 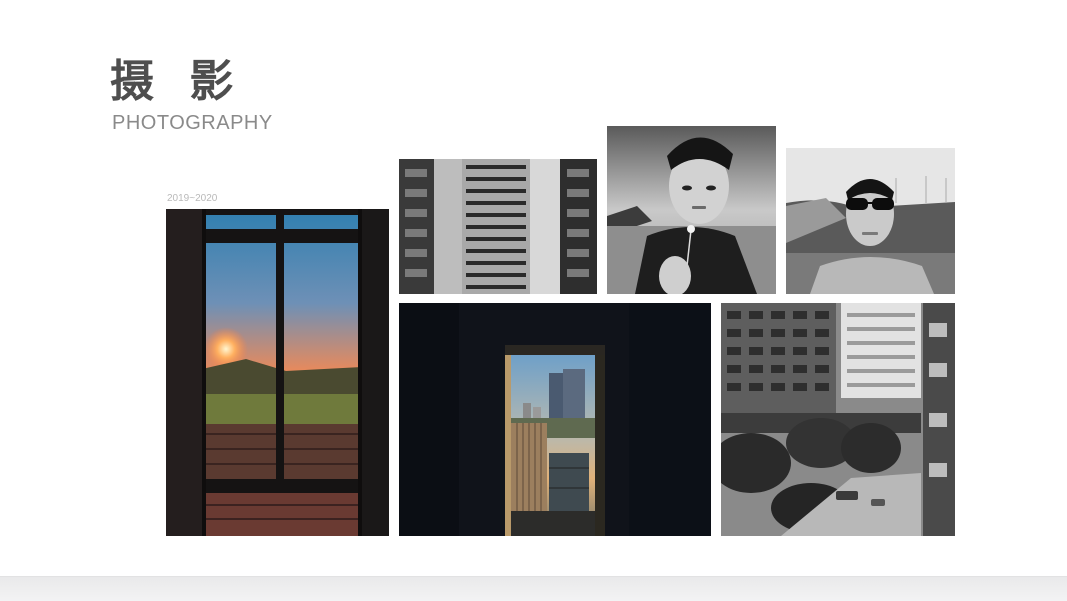 What do you see at coordinates (277, 372) in the screenshot?
I see `photo-sunset-window` at bounding box center [277, 372].